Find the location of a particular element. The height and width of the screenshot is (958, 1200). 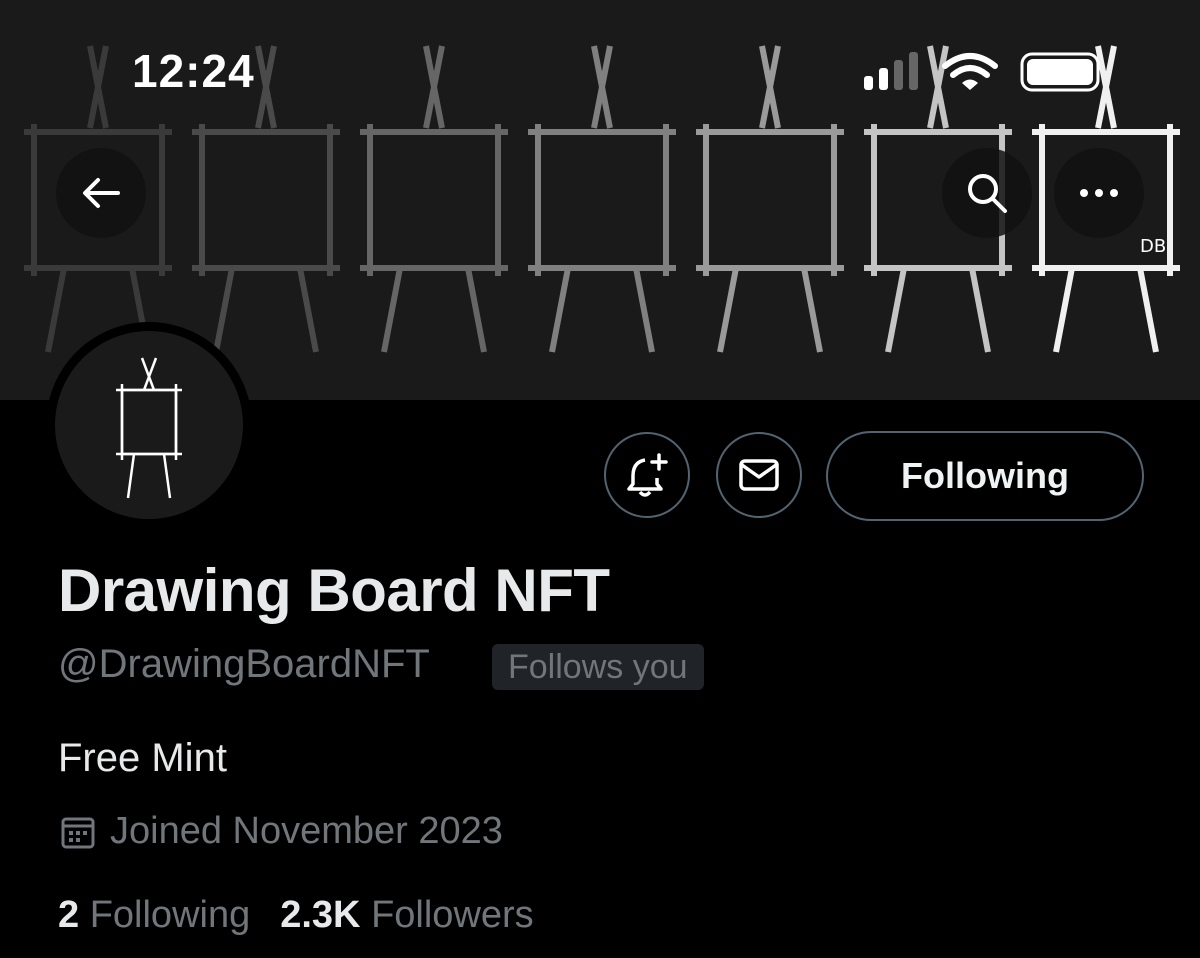

back-button is located at coordinates (101, 193).